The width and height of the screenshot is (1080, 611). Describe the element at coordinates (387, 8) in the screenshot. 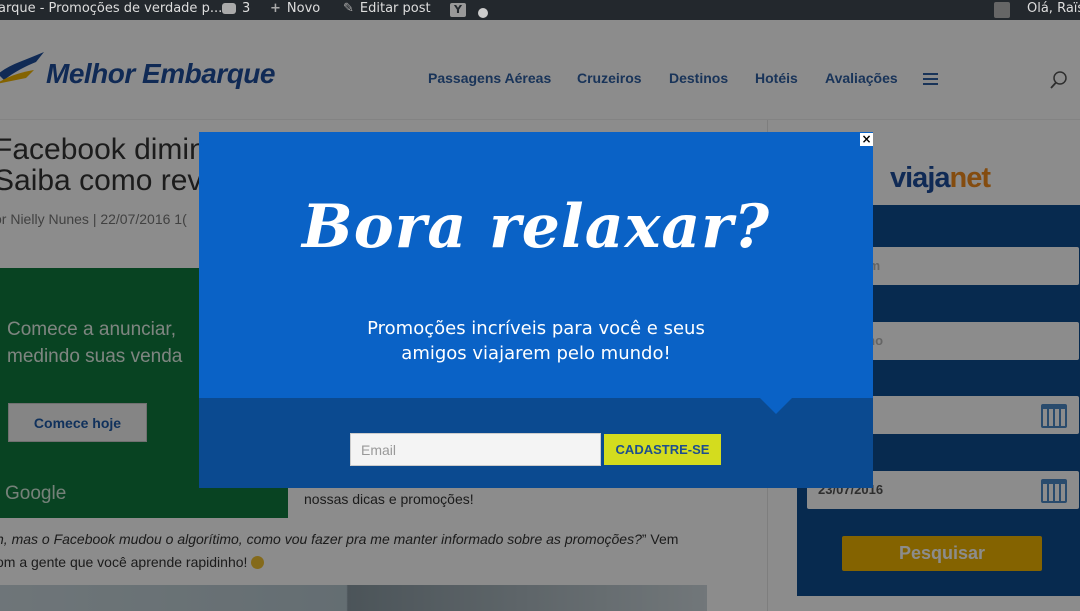

I see `admin-bar-edit-post: ✎ Editar post` at that location.